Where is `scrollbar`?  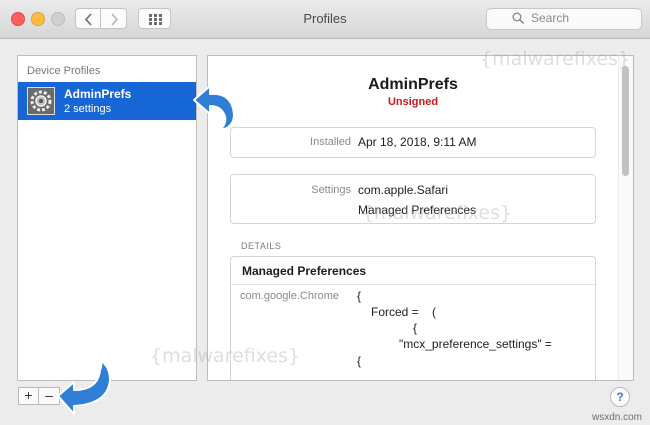 scrollbar is located at coordinates (625, 218).